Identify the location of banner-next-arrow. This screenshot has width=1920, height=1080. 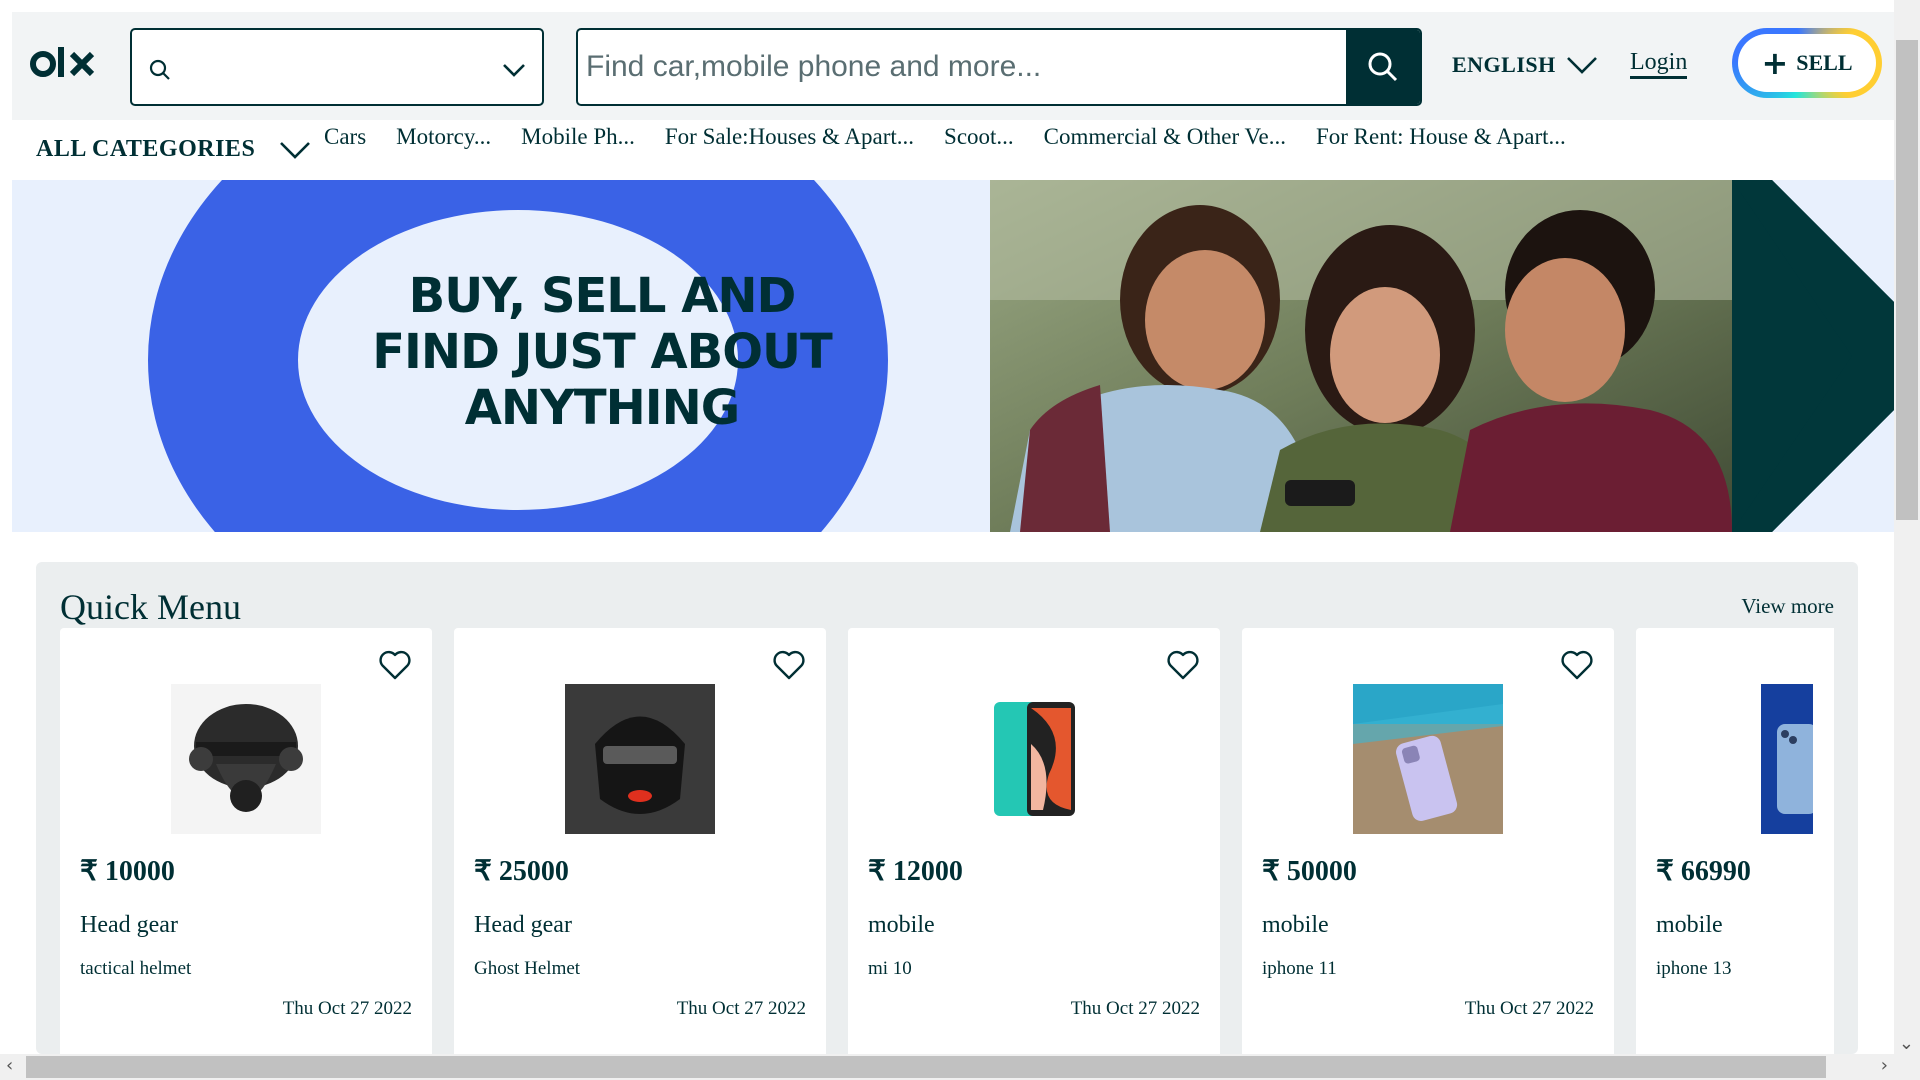
(1813, 356).